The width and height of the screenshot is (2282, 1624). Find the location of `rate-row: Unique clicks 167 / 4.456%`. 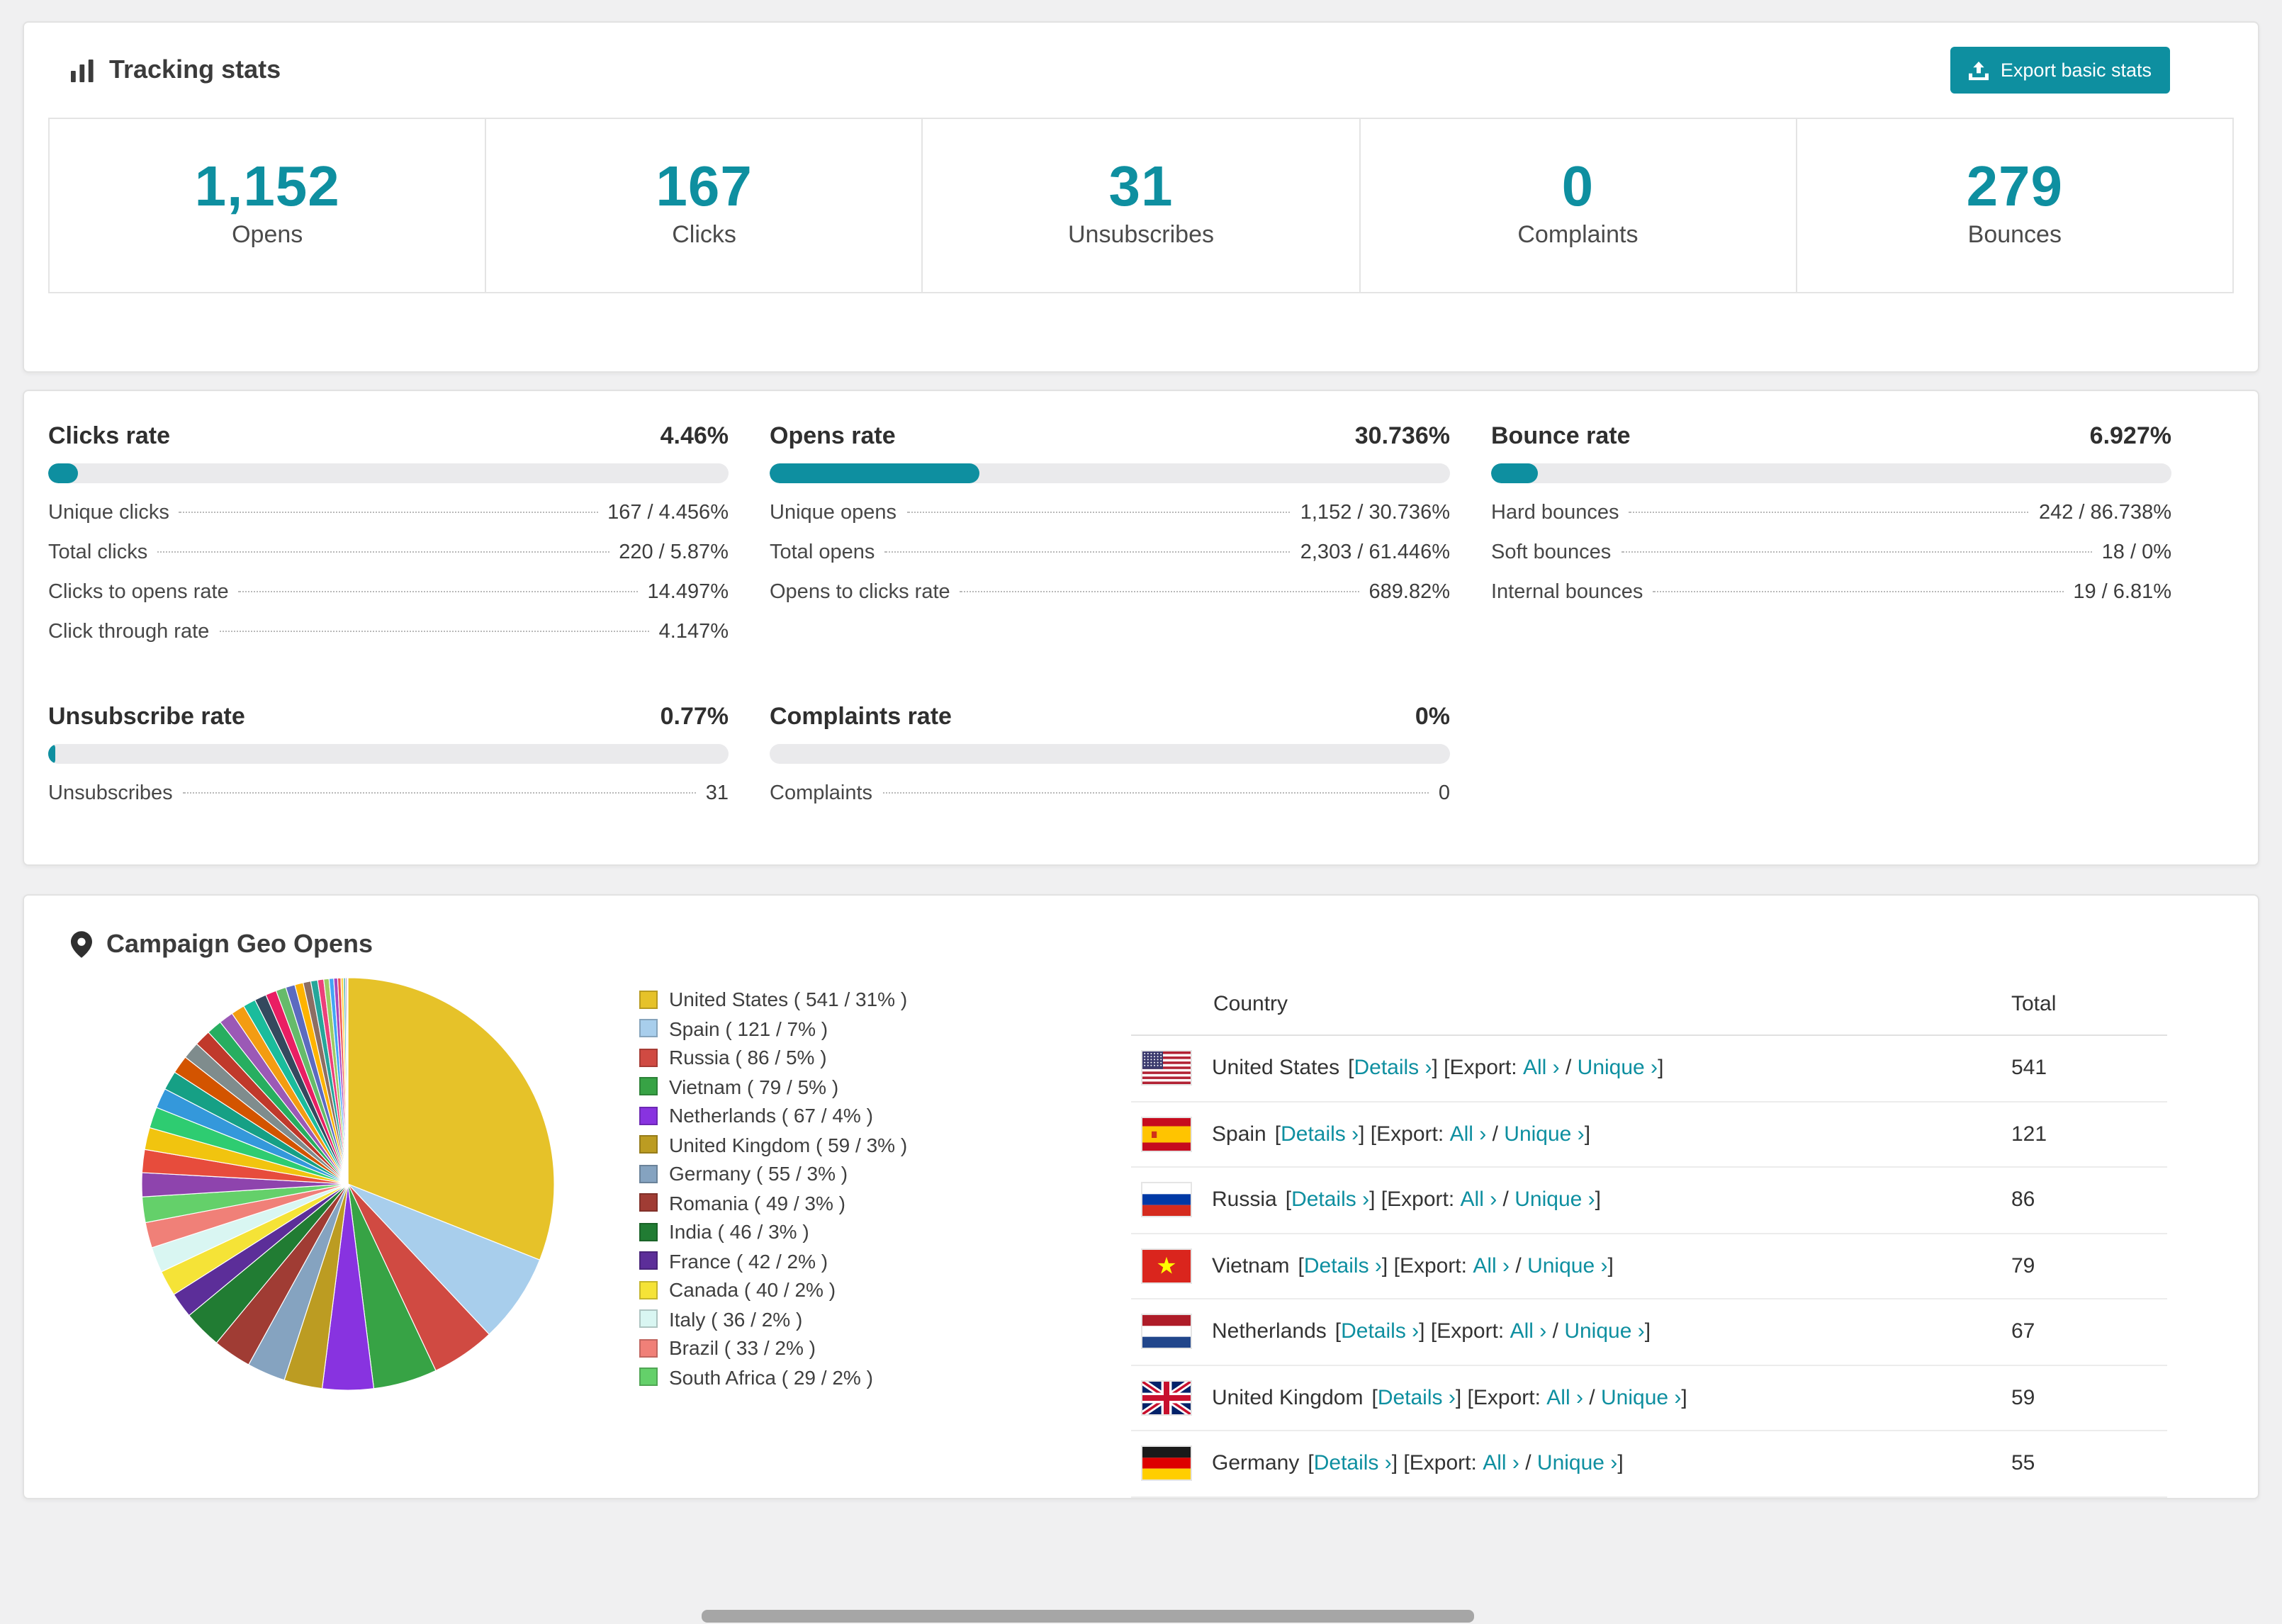

rate-row: Unique clicks 167 / 4.456% is located at coordinates (389, 521).